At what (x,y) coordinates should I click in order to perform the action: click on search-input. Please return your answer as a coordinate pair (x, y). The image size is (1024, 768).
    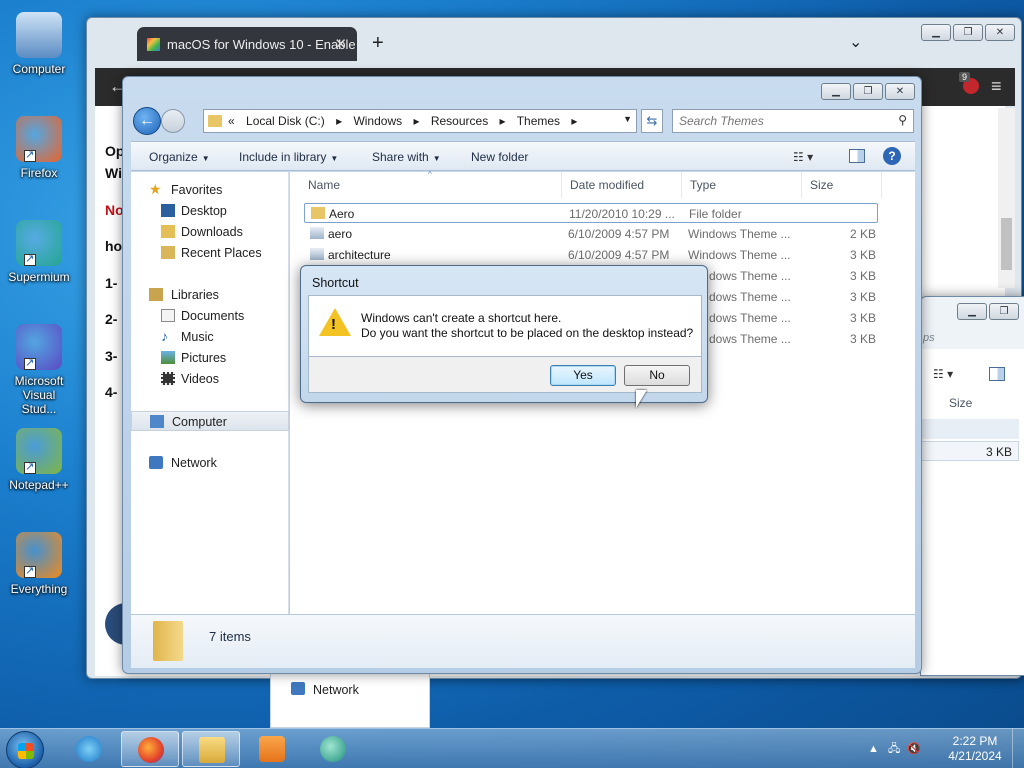
    Looking at the image, I should click on (784, 121).